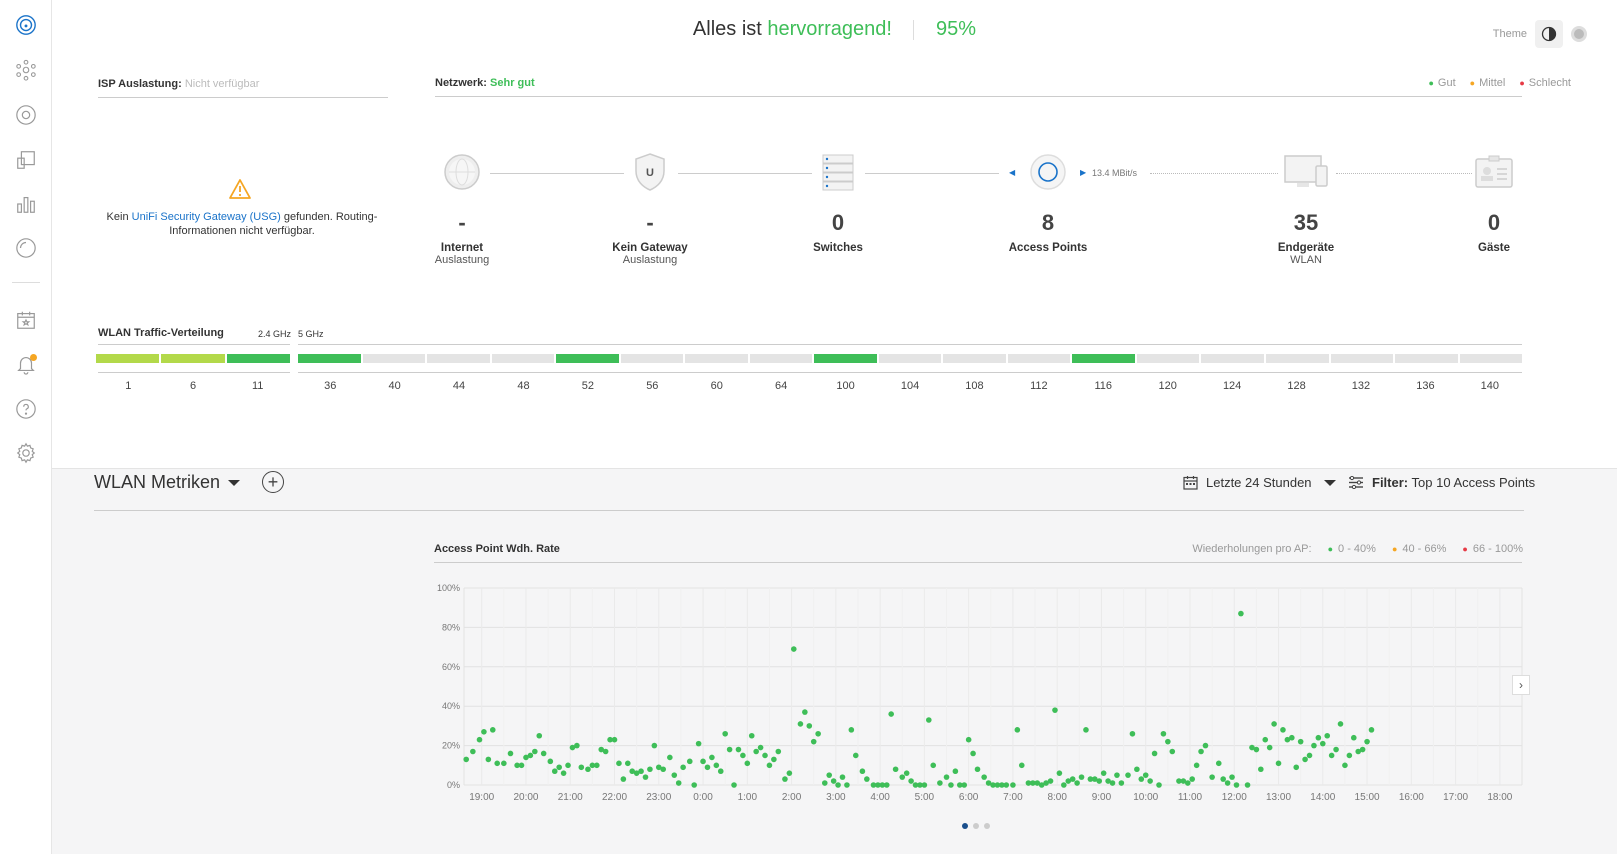 This screenshot has width=1617, height=854. What do you see at coordinates (26, 70) in the screenshot?
I see `topology-icon` at bounding box center [26, 70].